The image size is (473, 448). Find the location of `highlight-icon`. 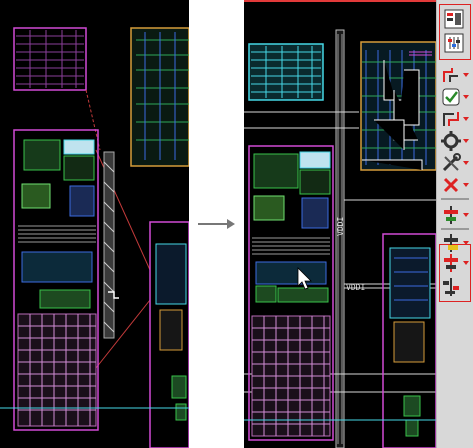

highlight-icon is located at coordinates (451, 243).